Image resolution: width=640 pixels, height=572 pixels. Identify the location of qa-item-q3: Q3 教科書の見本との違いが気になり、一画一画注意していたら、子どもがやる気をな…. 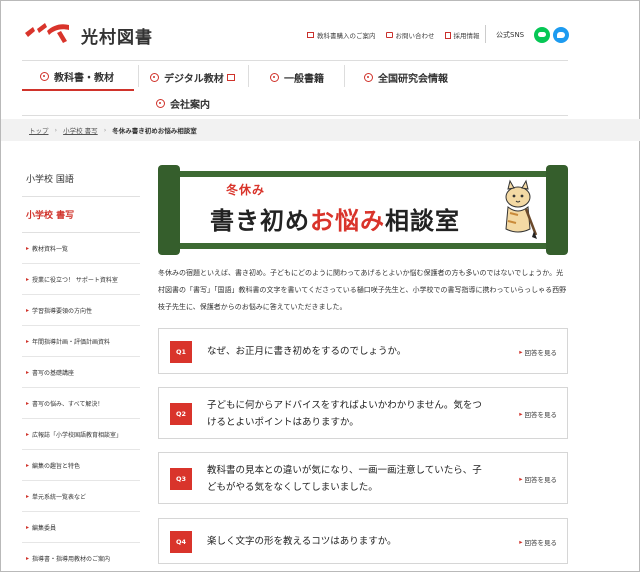
(363, 478).